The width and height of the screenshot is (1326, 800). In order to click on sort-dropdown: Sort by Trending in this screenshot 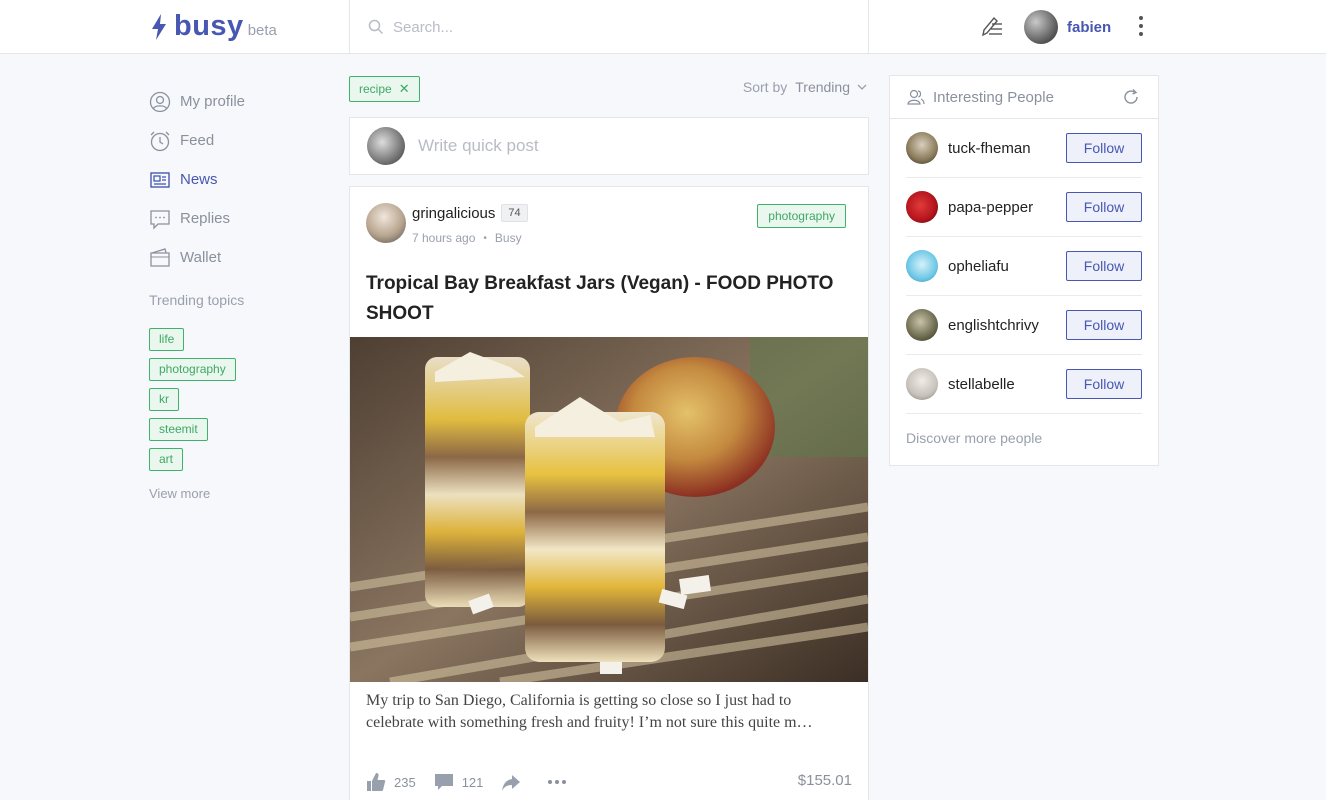, I will do `click(805, 87)`.